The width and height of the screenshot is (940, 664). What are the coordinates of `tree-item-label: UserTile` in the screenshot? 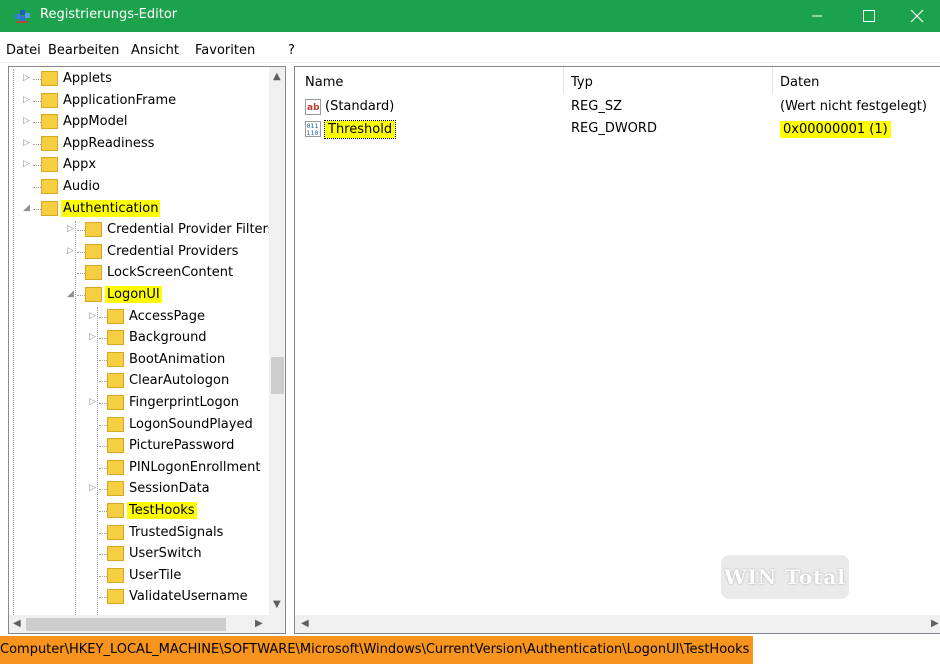 It's located at (155, 575).